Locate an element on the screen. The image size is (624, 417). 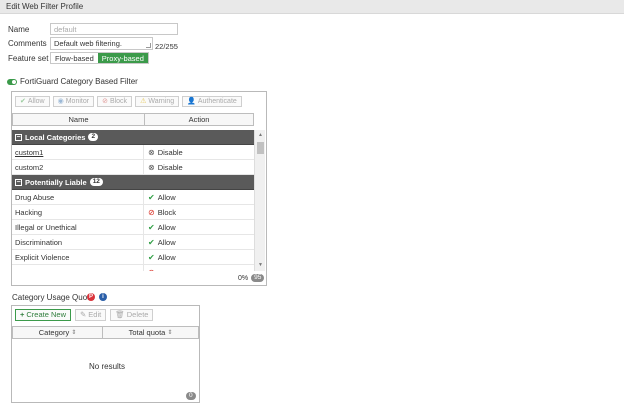
create-new-label: Create New is located at coordinates (46, 314).